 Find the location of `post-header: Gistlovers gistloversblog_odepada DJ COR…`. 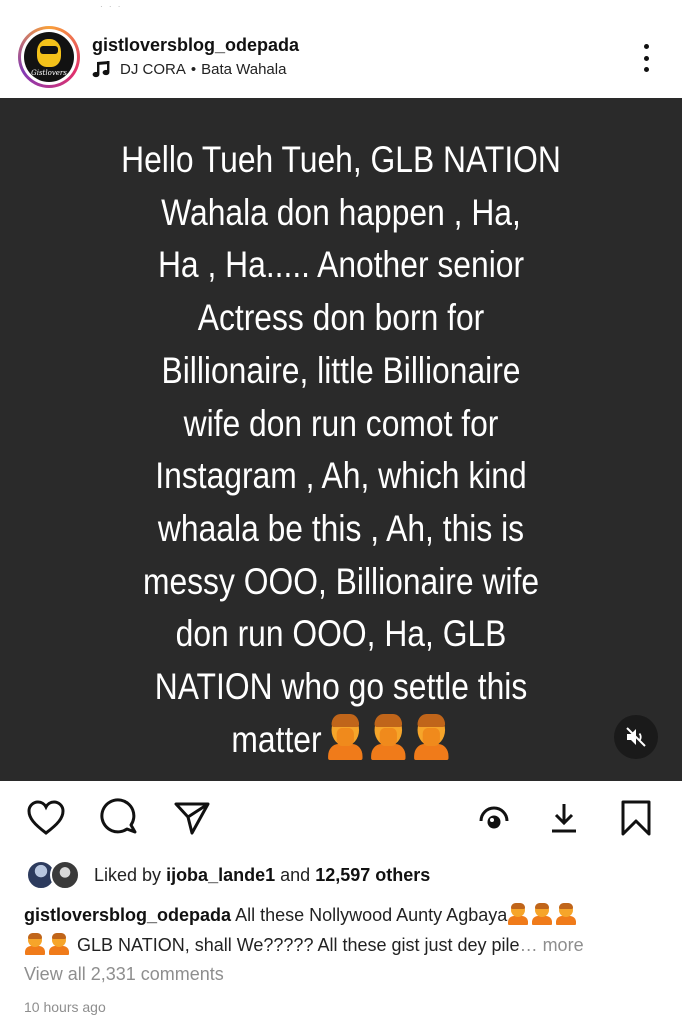

post-header: Gistlovers gistloversblog_odepada DJ COR… is located at coordinates (341, 60).